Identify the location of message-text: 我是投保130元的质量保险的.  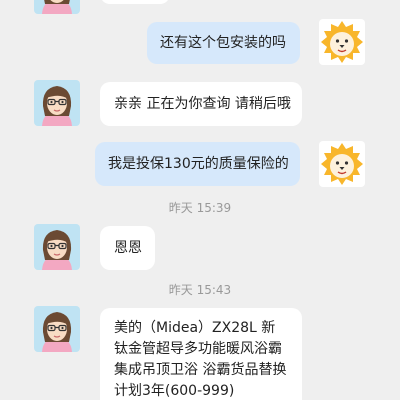
(198, 164).